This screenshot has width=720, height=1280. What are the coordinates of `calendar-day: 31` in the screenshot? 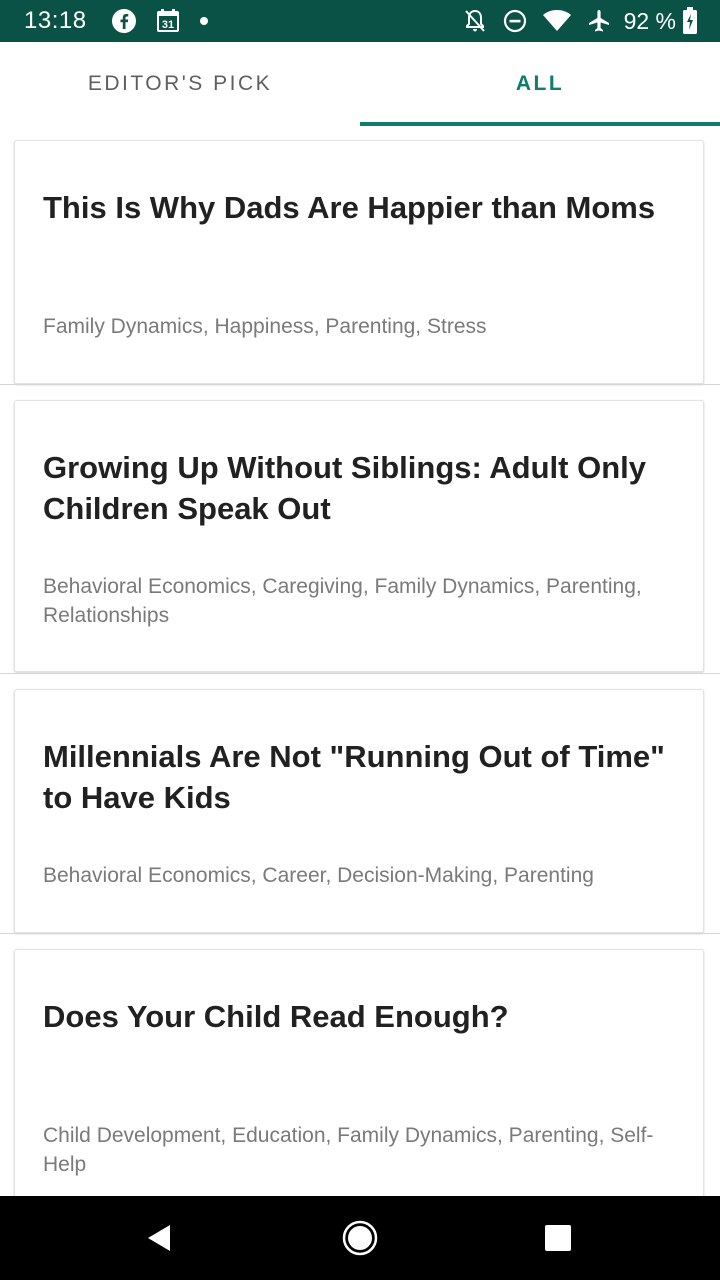 It's located at (167, 25).